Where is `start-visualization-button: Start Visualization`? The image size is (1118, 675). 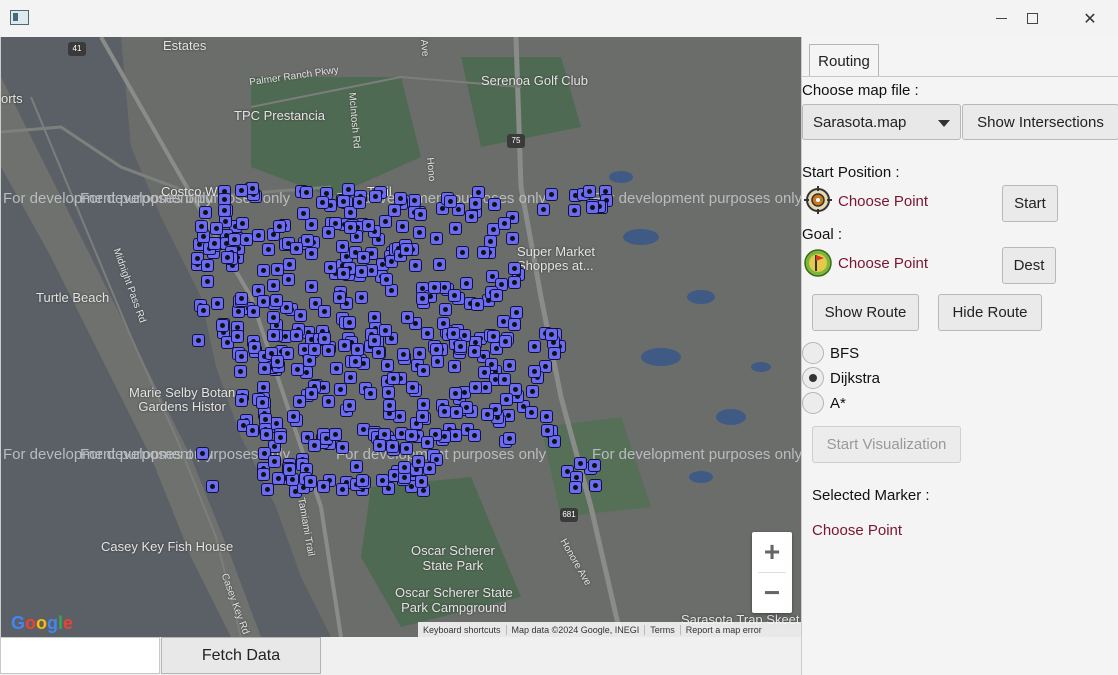
start-visualization-button: Start Visualization is located at coordinates (886, 444).